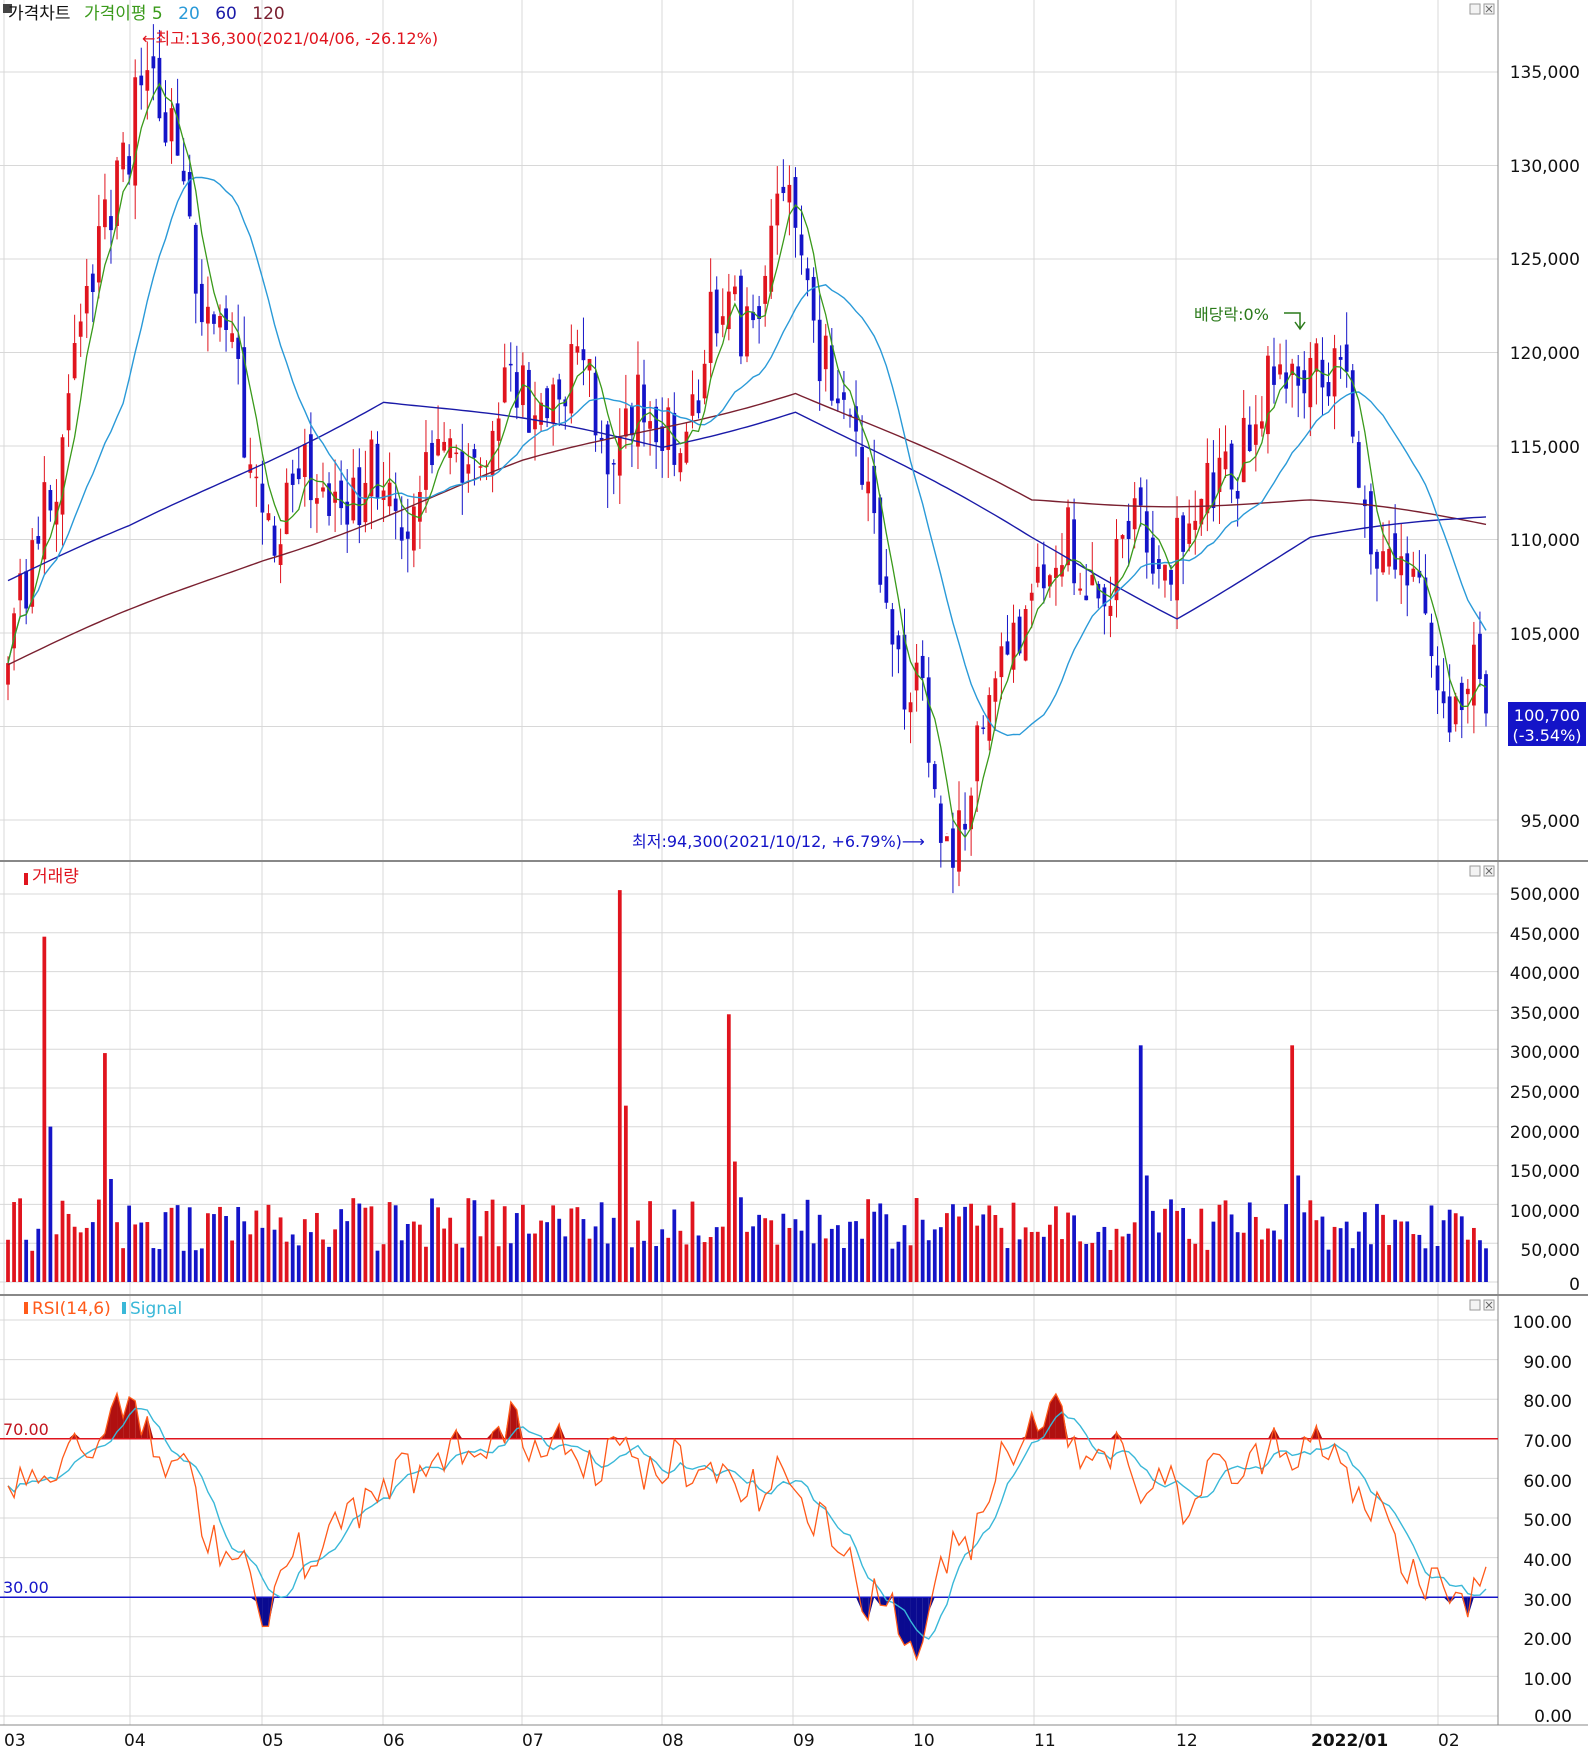  I want to click on rsi-level-30-label: 30.00, so click(26, 1587).